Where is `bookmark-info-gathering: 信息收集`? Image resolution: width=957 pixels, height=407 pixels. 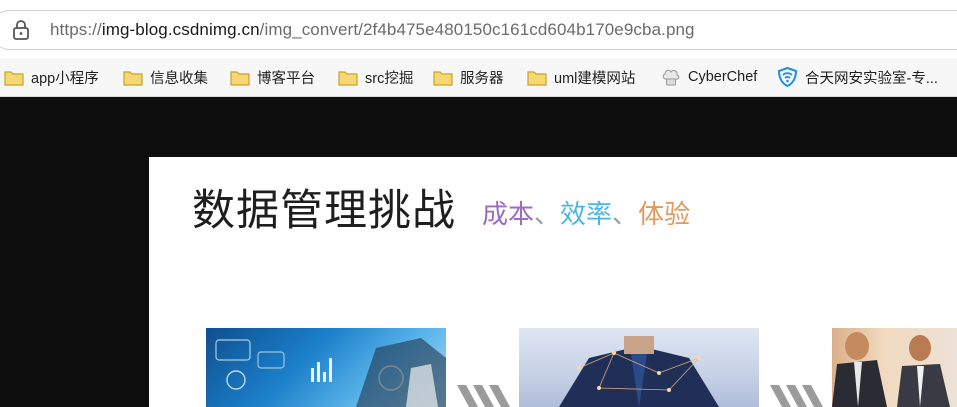
bookmark-info-gathering: 信息收集 is located at coordinates (165, 77).